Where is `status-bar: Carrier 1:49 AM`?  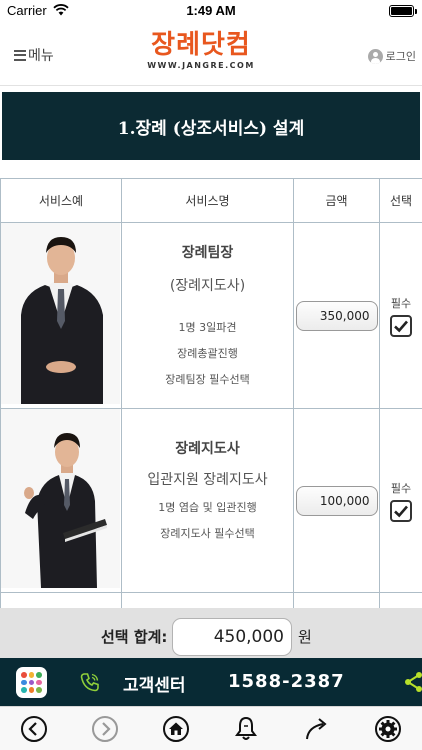
status-bar: Carrier 1:49 AM is located at coordinates (211, 11).